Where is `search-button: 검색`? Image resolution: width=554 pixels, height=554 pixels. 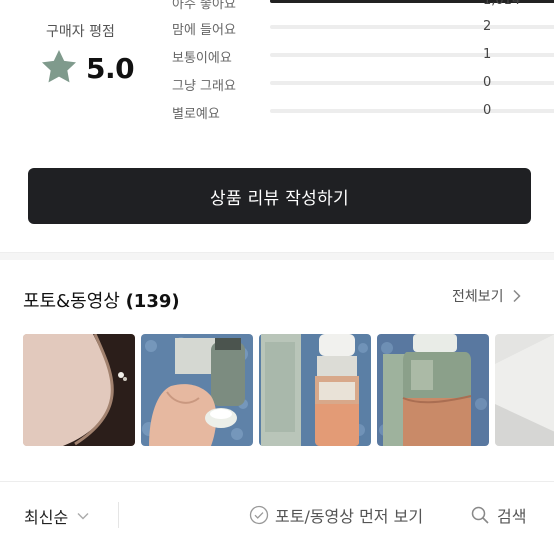
search-button: 검색 is located at coordinates (498, 515).